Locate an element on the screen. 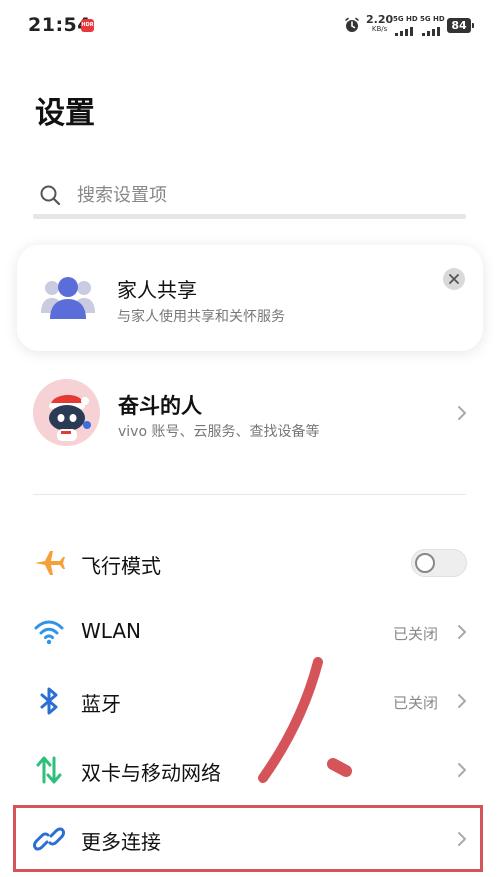 The height and width of the screenshot is (877, 500). mobile-network-icon is located at coordinates (49, 770).